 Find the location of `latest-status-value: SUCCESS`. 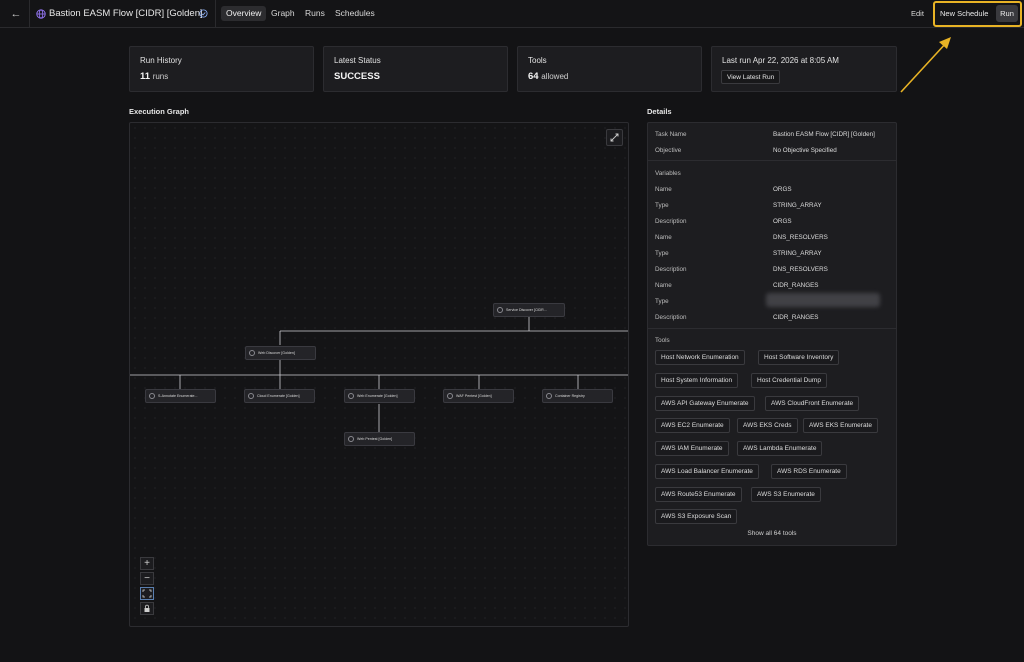

latest-status-value: SUCCESS is located at coordinates (357, 76).